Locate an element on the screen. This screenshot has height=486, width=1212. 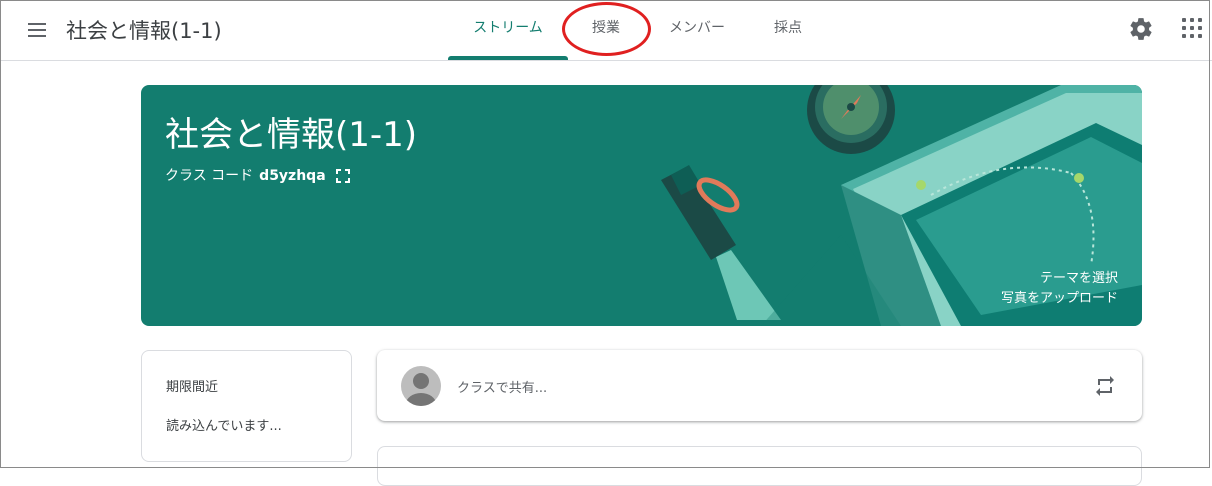
stream-post-card is located at coordinates (759, 466).